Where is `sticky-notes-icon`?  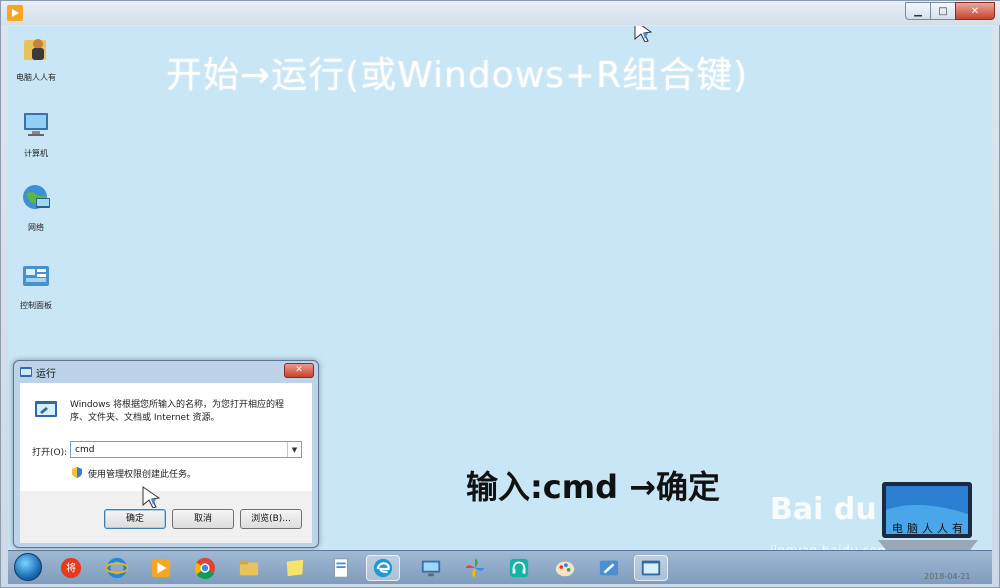
sticky-notes-icon is located at coordinates (295, 568).